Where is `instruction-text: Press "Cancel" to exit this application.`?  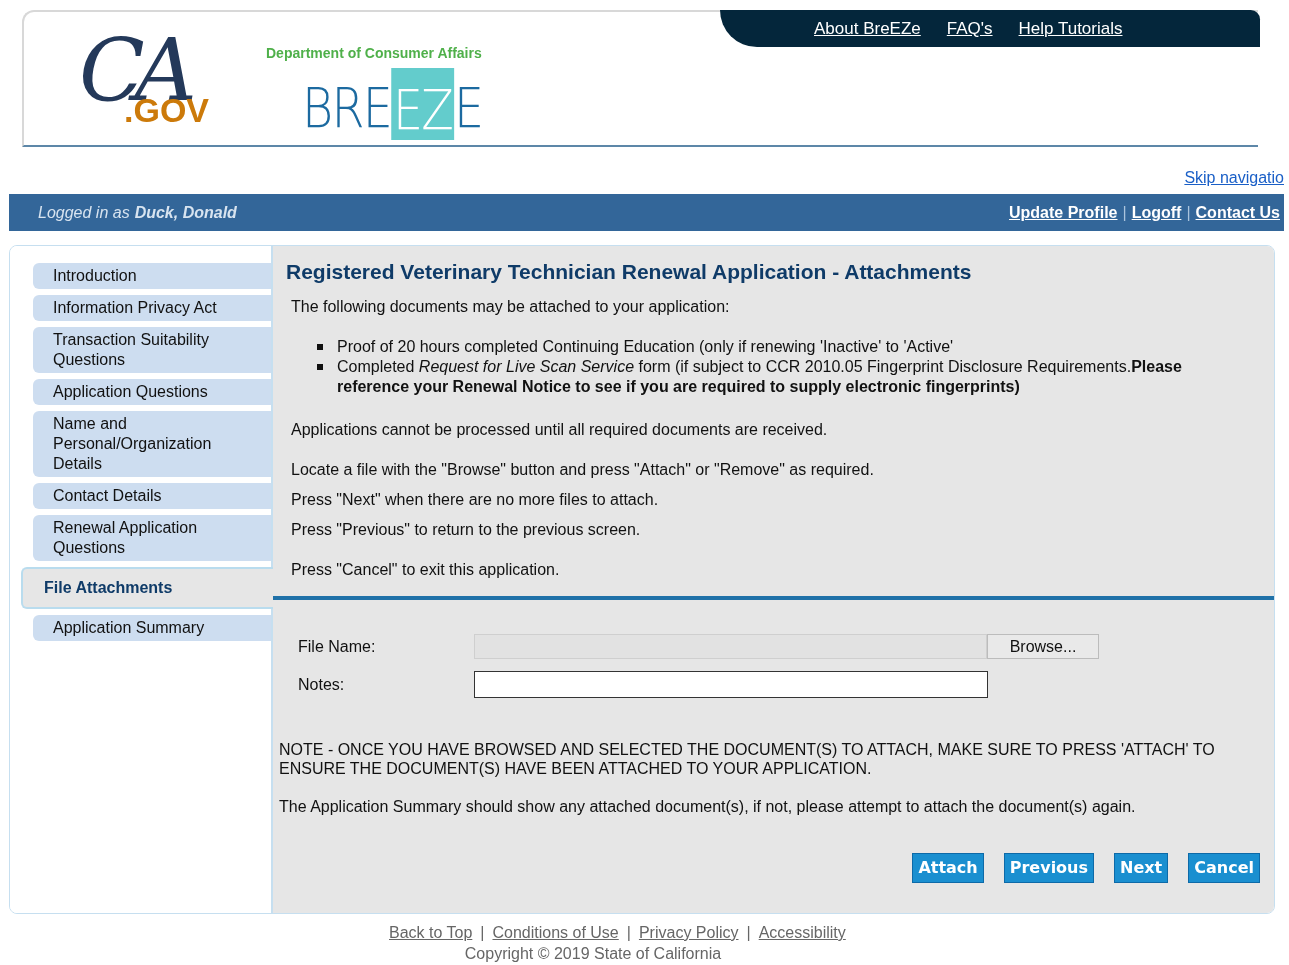
instruction-text: Press "Cancel" to exit this application. is located at coordinates (426, 570).